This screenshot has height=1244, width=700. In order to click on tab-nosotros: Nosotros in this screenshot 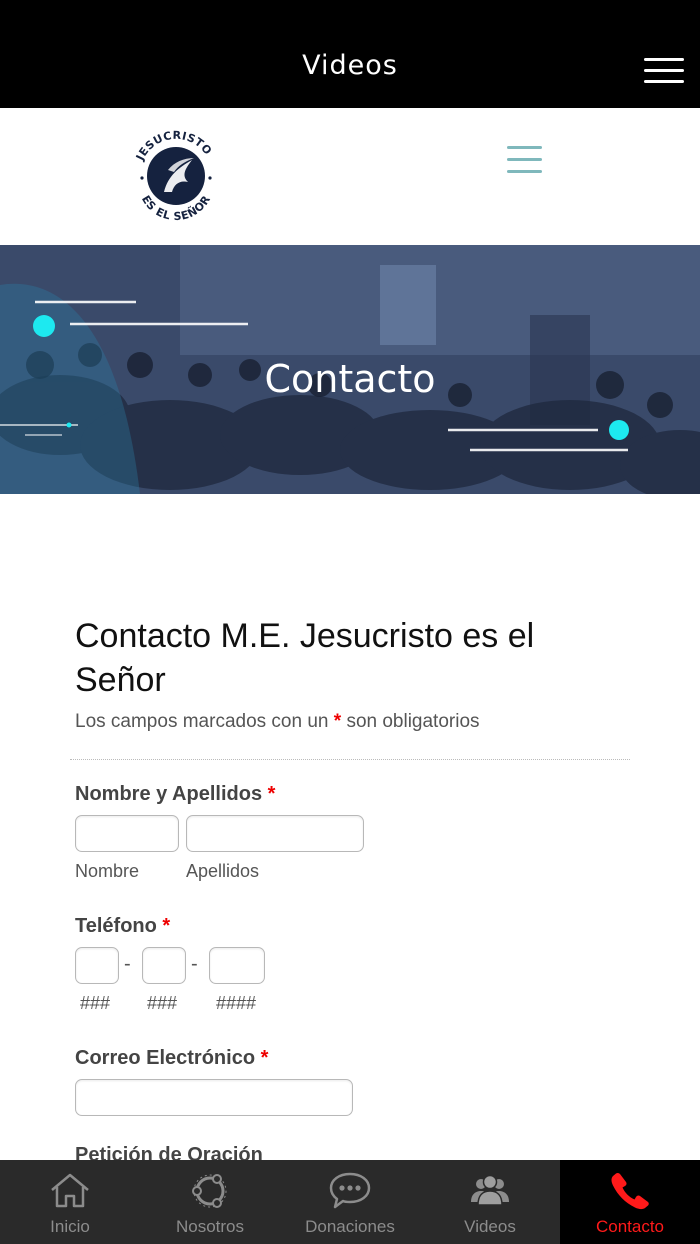, I will do `click(210, 1202)`.